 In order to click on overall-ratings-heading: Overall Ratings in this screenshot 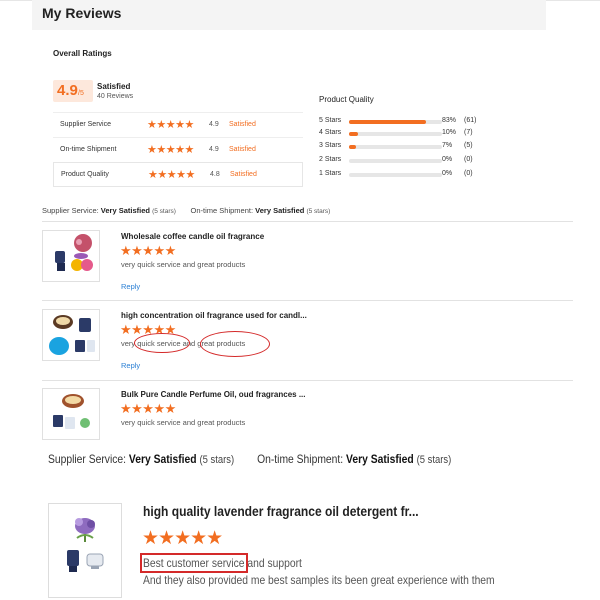, I will do `click(82, 53)`.